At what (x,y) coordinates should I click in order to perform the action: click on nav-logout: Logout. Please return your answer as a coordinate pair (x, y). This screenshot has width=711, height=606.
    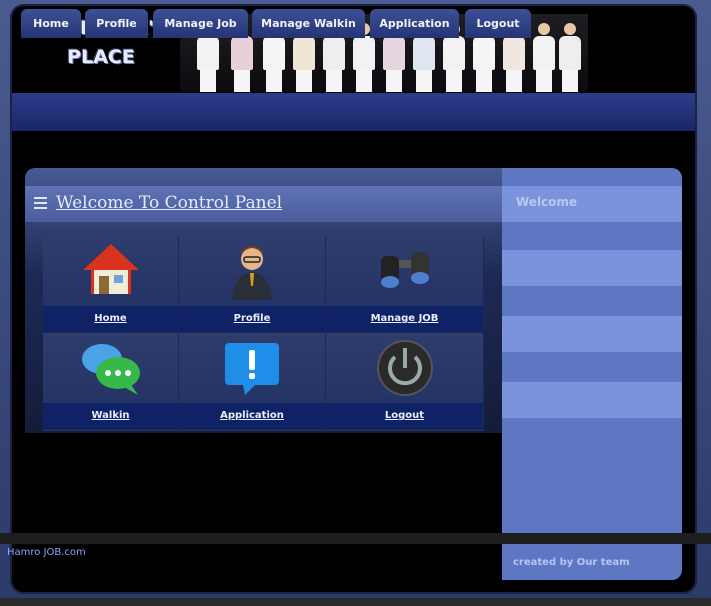
    Looking at the image, I should click on (498, 23).